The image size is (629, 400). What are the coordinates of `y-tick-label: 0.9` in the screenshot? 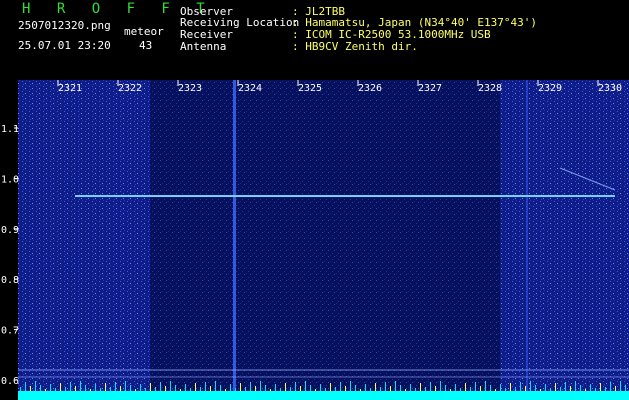 It's located at (10, 230).